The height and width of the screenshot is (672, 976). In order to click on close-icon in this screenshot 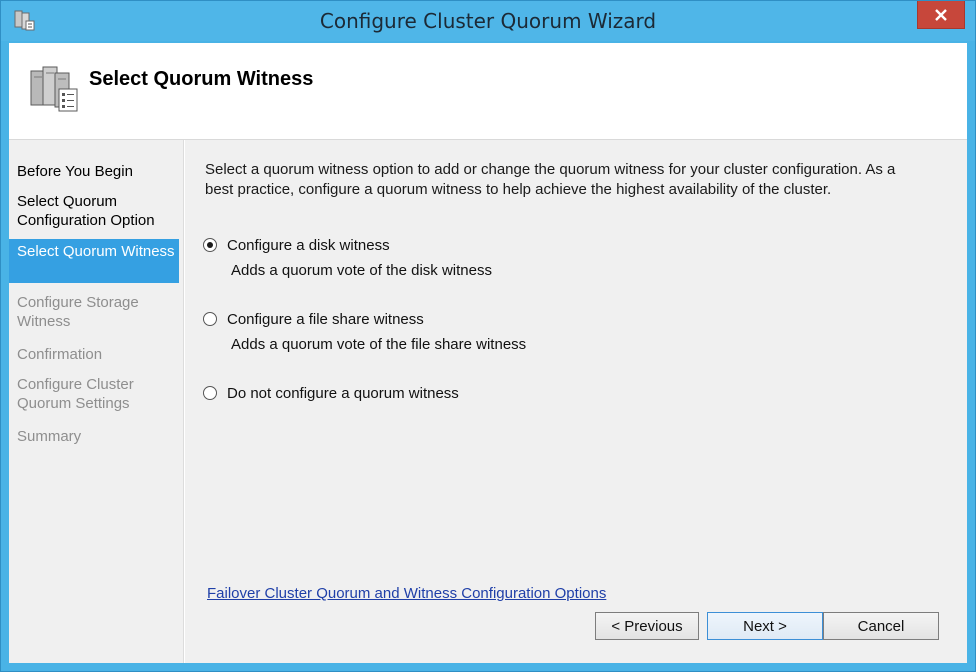, I will do `click(941, 14)`.